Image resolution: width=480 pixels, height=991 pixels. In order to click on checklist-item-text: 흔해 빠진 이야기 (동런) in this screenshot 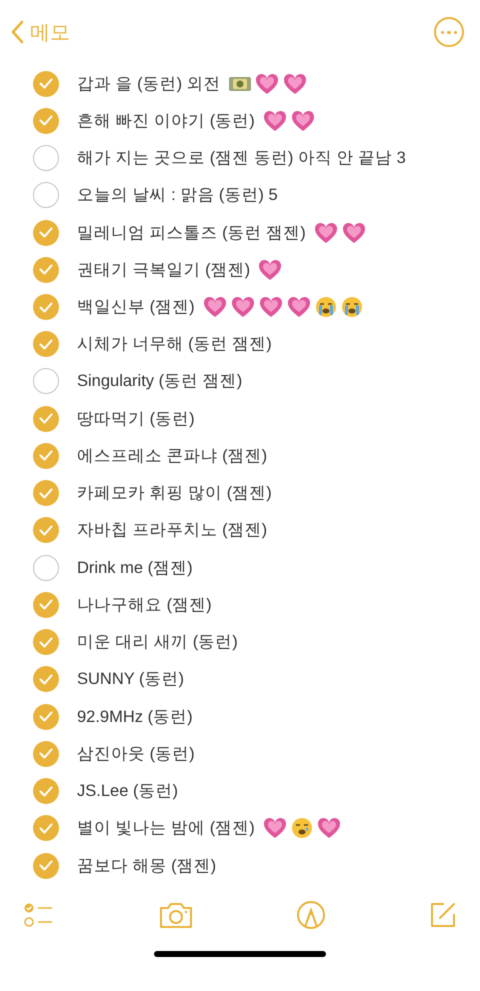, I will do `click(166, 121)`.